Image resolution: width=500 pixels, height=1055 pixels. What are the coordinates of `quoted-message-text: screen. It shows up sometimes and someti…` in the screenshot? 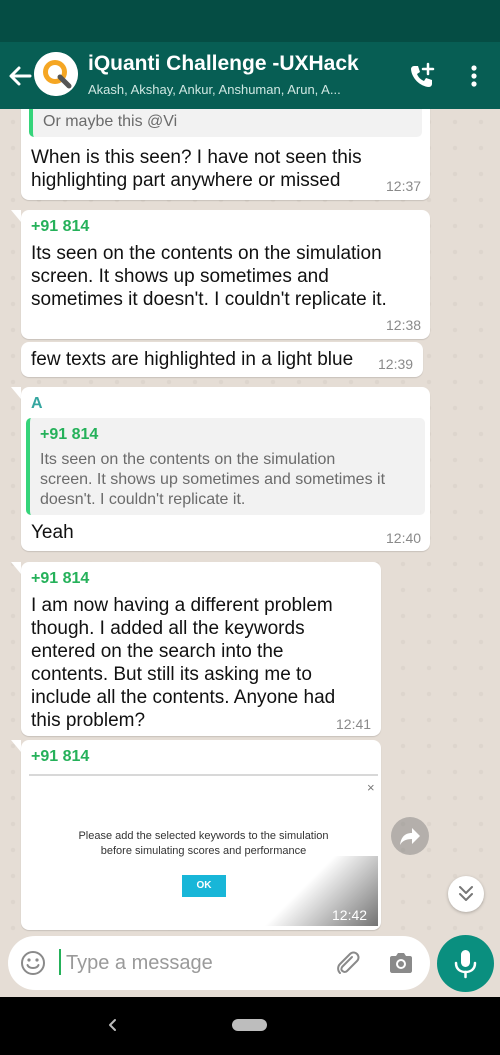 It's located at (213, 479).